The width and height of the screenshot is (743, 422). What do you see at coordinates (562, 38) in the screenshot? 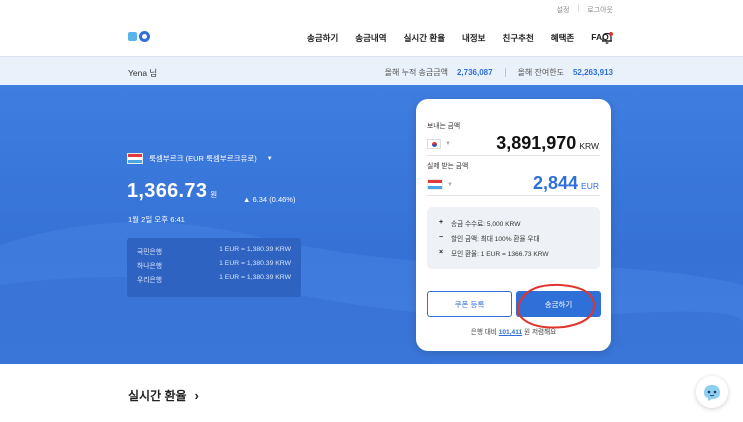
I see `nav-benefits: 혜택존` at bounding box center [562, 38].